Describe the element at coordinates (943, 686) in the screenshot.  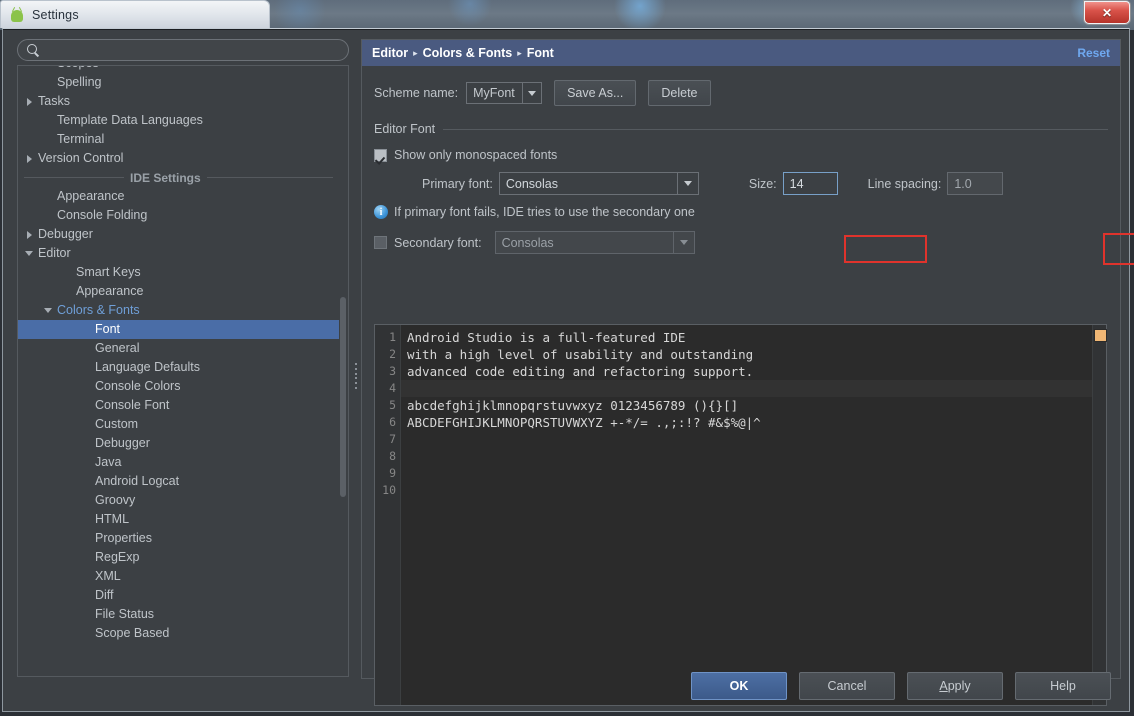
I see `apply-mnemonic: A` at that location.